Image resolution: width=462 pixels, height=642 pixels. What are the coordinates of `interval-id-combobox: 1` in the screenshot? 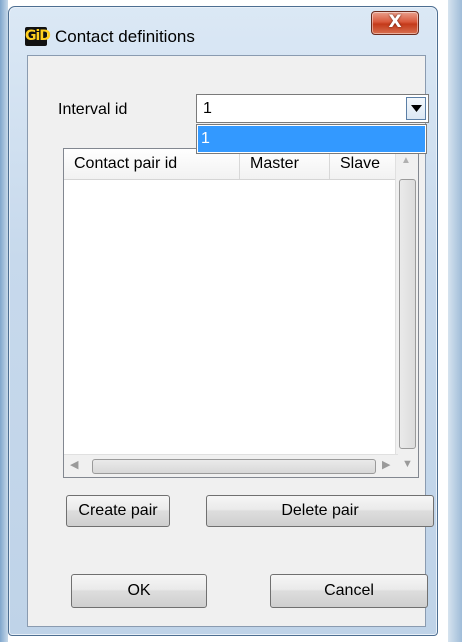 It's located at (312, 108).